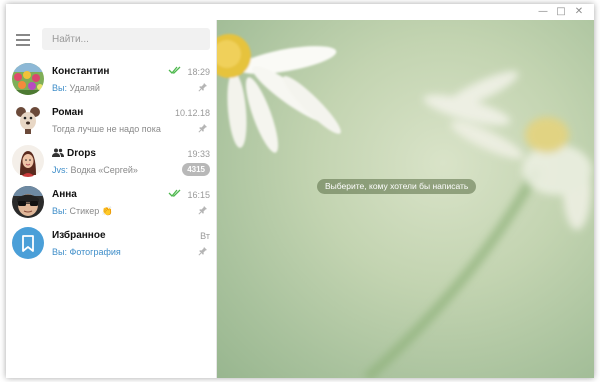 The image size is (600, 382). Describe the element at coordinates (23, 40) in the screenshot. I see `hamburger-menu-icon` at that location.